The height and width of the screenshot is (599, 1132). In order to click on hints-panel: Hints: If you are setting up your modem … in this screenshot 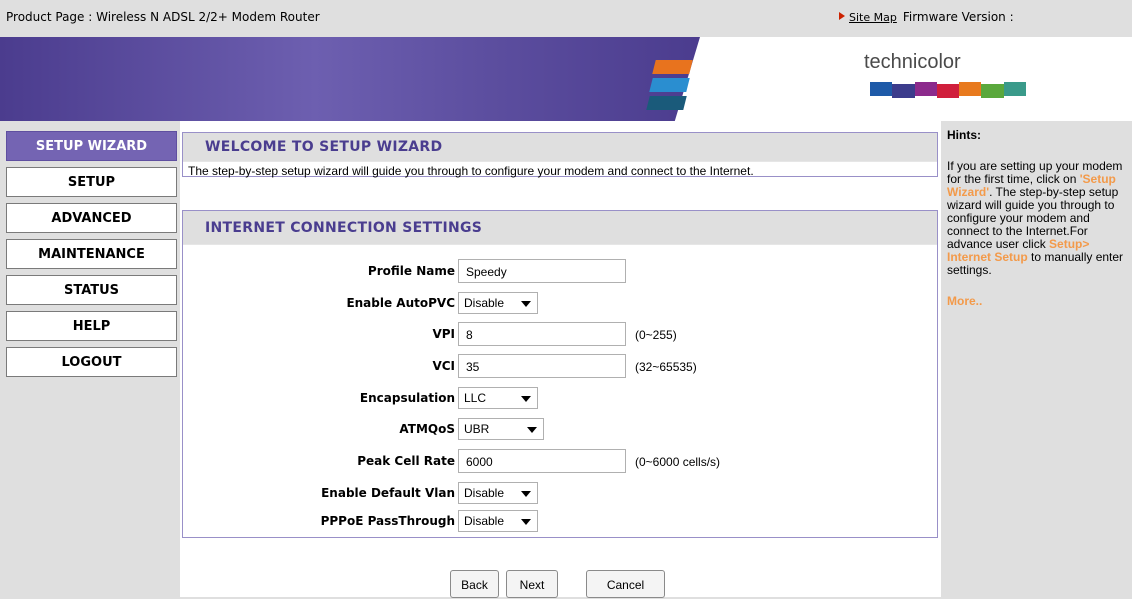, I will do `click(1037, 218)`.